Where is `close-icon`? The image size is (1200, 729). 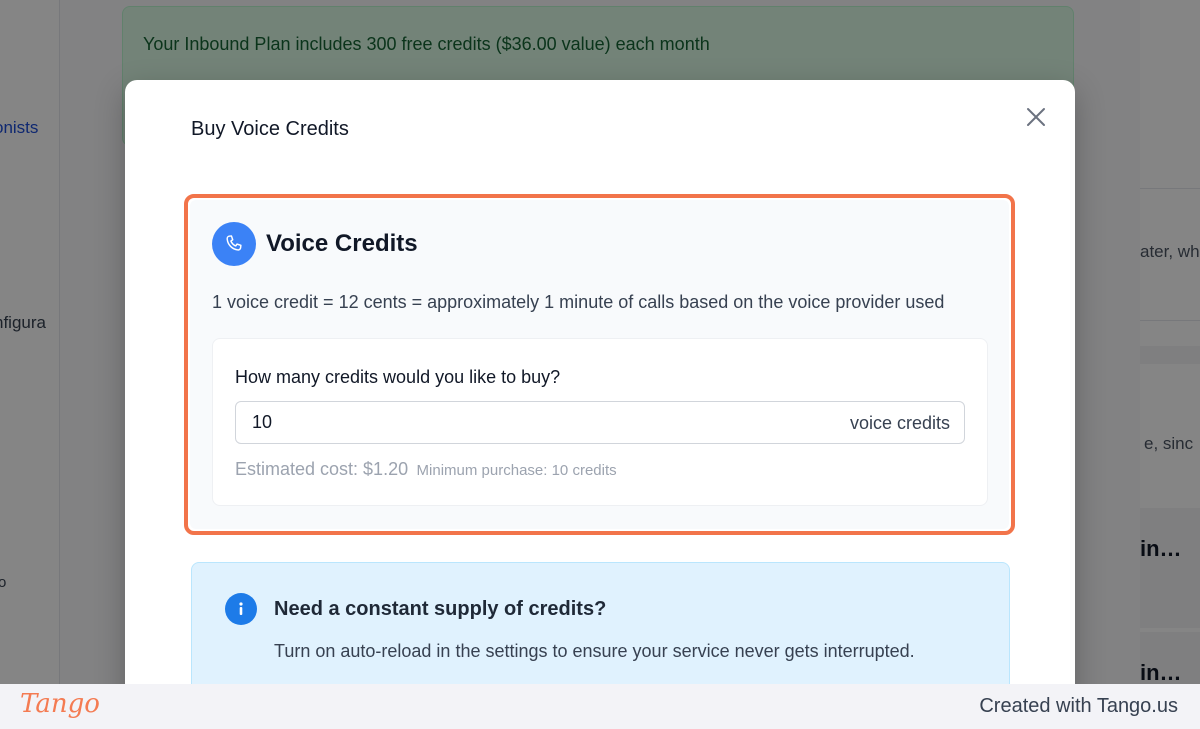 close-icon is located at coordinates (1036, 117).